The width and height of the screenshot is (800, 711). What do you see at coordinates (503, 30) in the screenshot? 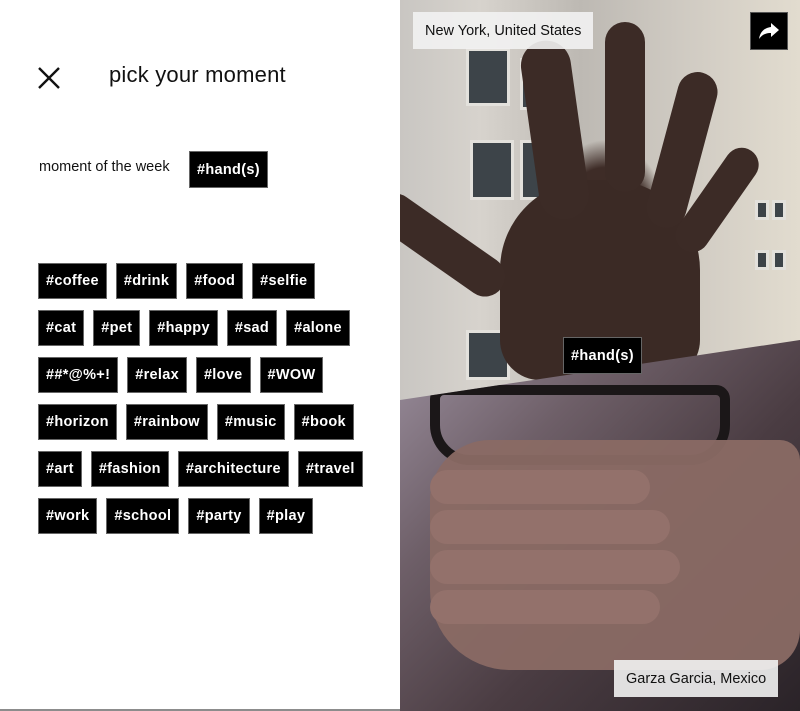
I see `location-label-top: New York, United States` at bounding box center [503, 30].